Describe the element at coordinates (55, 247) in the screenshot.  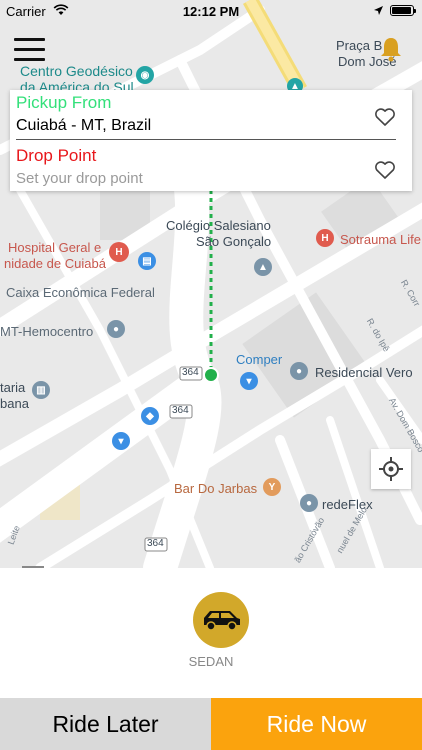
I see `map-label-hospital: Hospital Geral e` at that location.